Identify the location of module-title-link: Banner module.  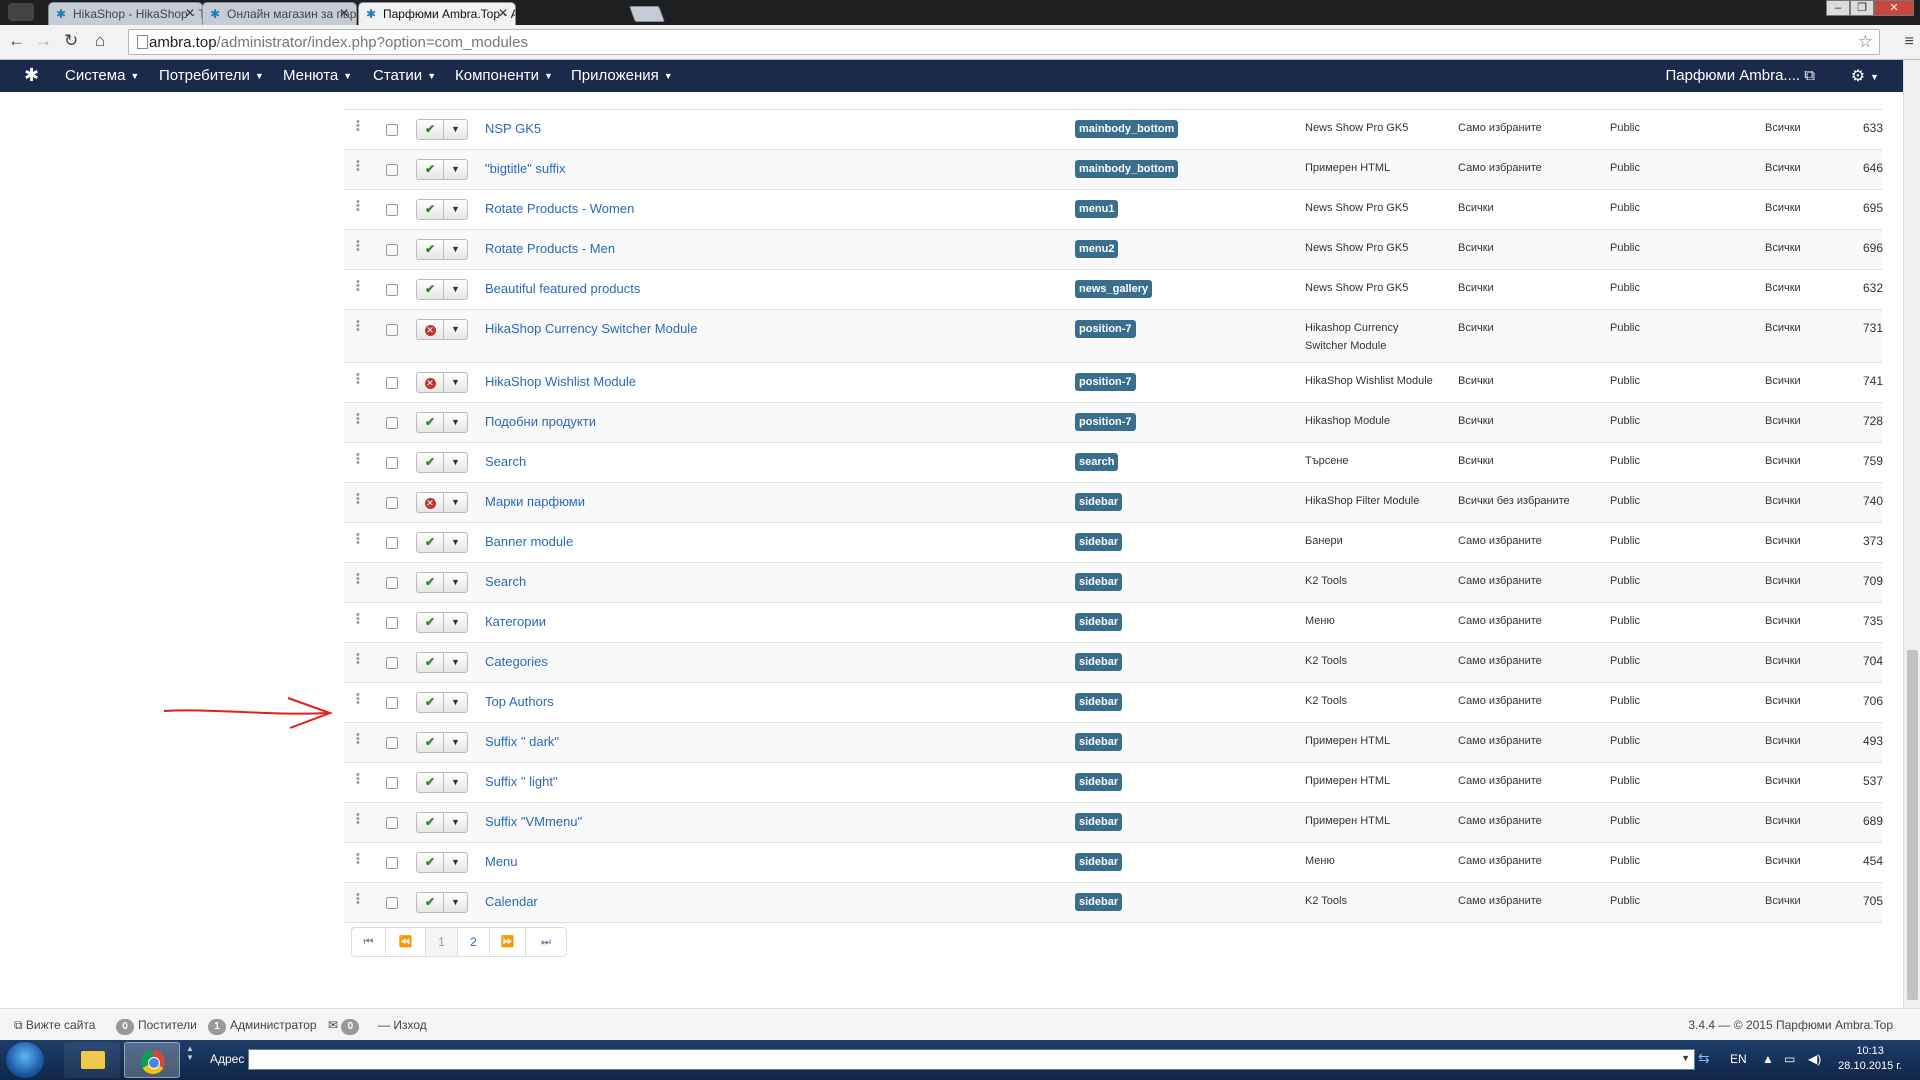
(529, 541).